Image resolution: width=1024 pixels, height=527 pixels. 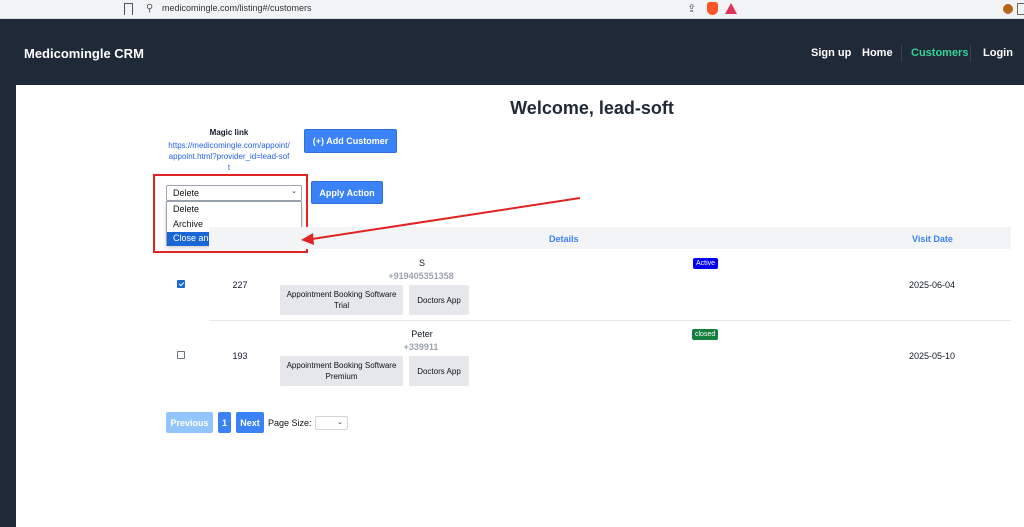 What do you see at coordinates (932, 285) in the screenshot?
I see `row-visit-date: 2025-06-04` at bounding box center [932, 285].